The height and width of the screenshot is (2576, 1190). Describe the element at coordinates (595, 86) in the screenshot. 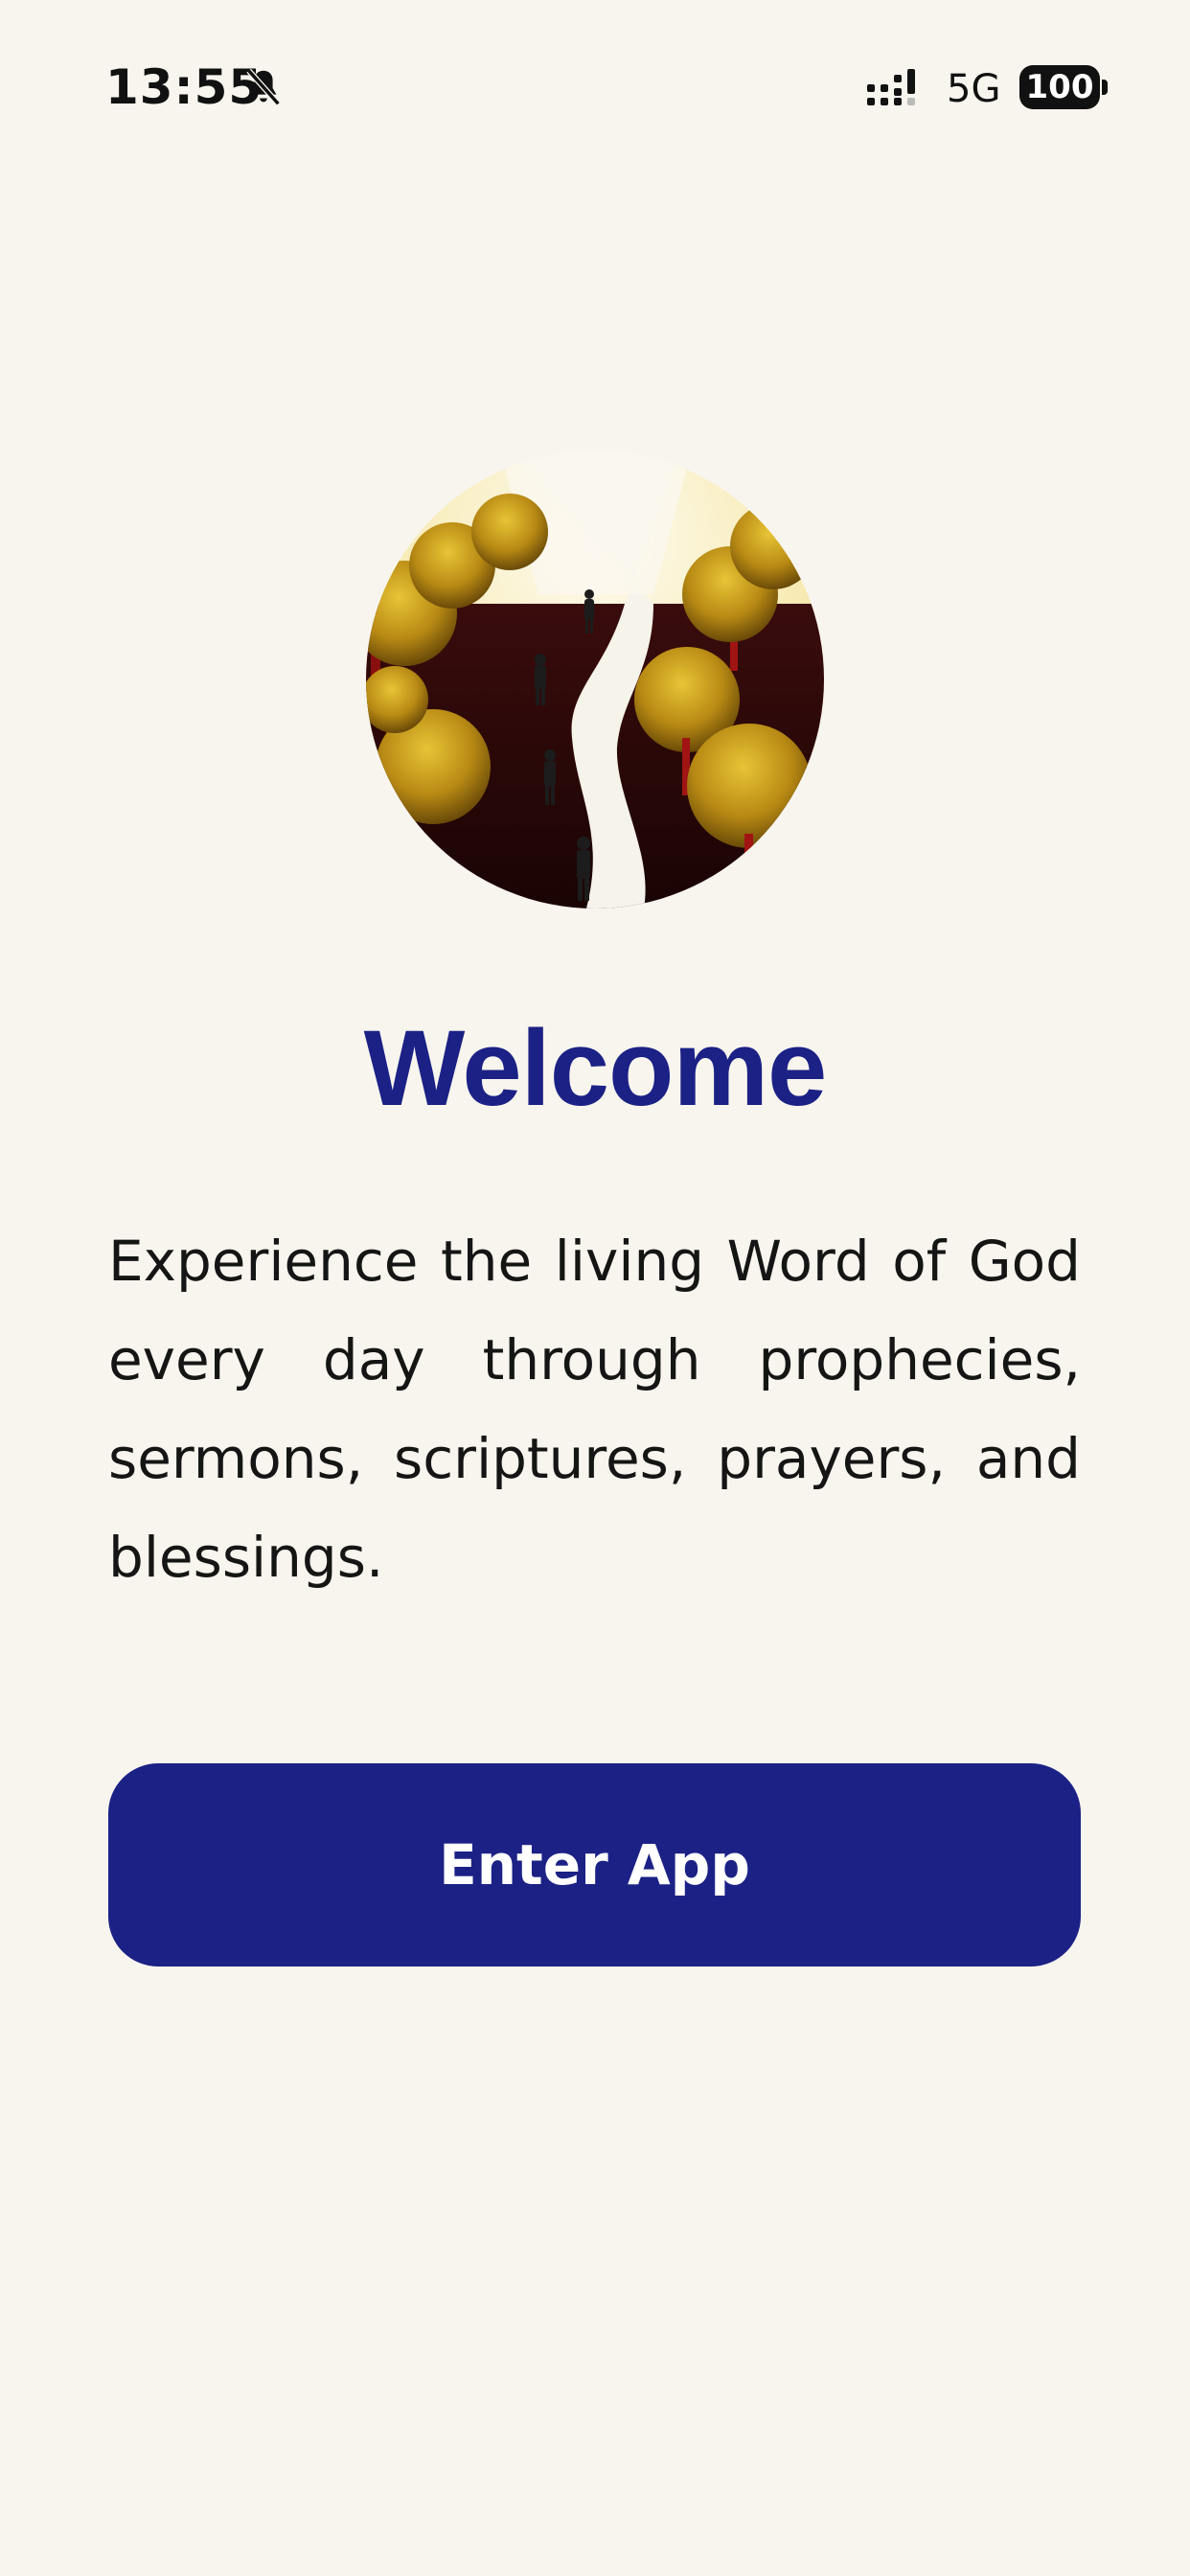

I see `status-bar: 13:55 5G 100` at that location.